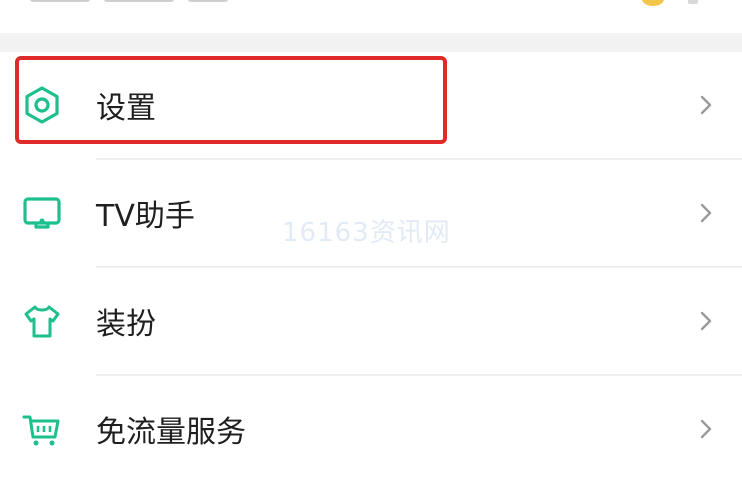  What do you see at coordinates (126, 324) in the screenshot?
I see `menu-item-label: 装扮` at bounding box center [126, 324].